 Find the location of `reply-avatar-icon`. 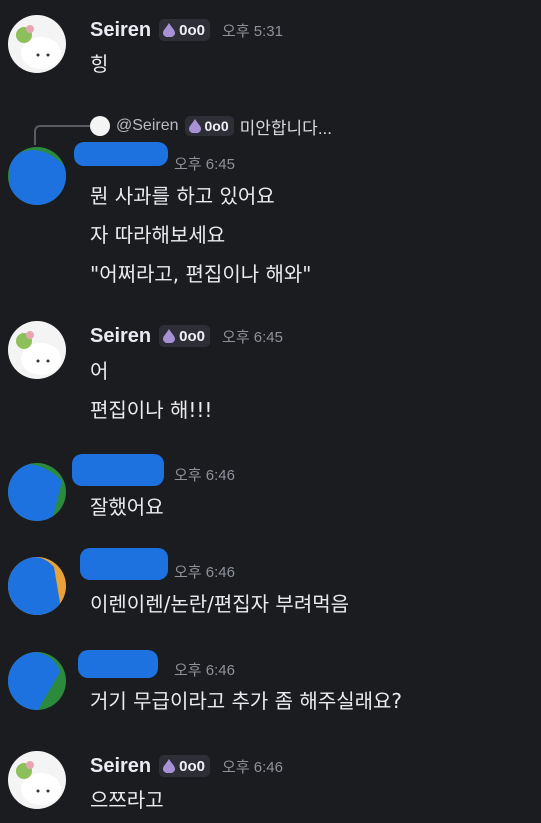

reply-avatar-icon is located at coordinates (100, 126).